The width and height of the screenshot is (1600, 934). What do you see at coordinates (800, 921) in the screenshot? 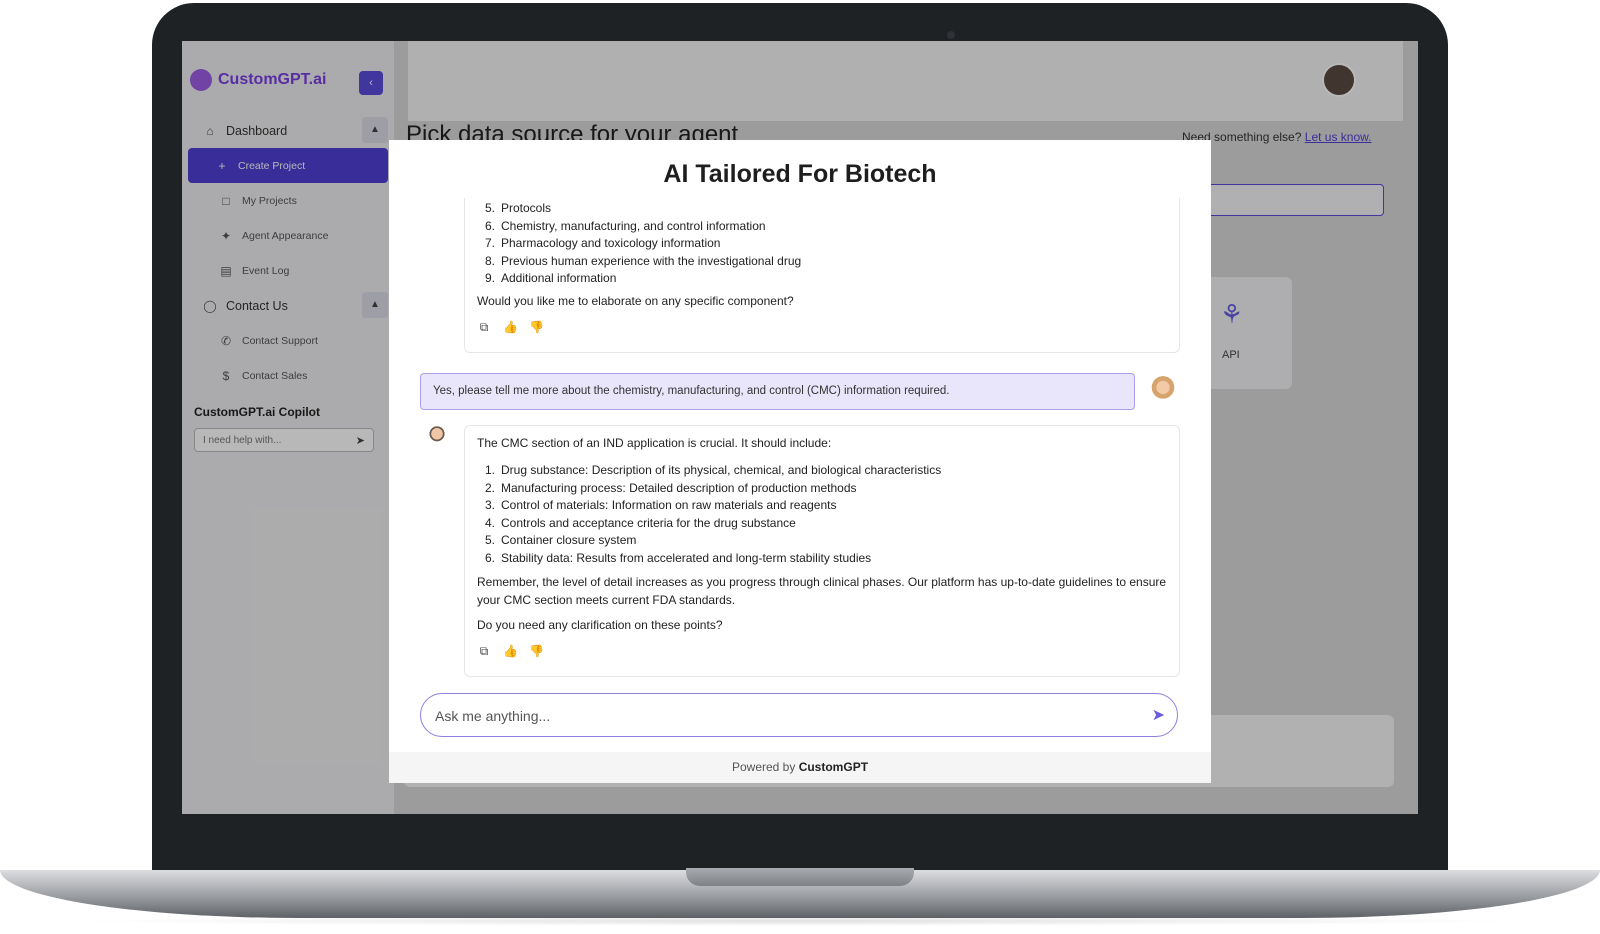
I see `laptop-shadow` at bounding box center [800, 921].